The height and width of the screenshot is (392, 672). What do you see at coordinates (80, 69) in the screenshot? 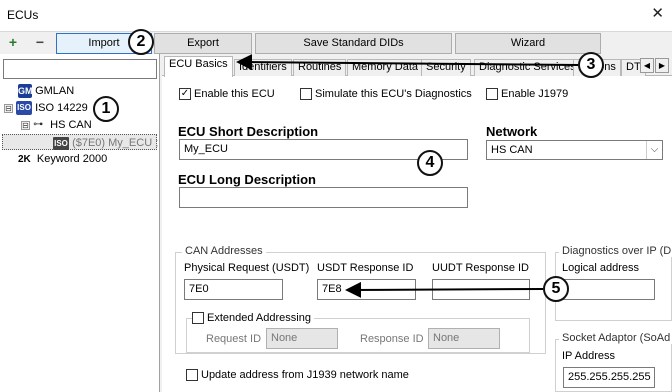
I see `tree-filter-input` at bounding box center [80, 69].